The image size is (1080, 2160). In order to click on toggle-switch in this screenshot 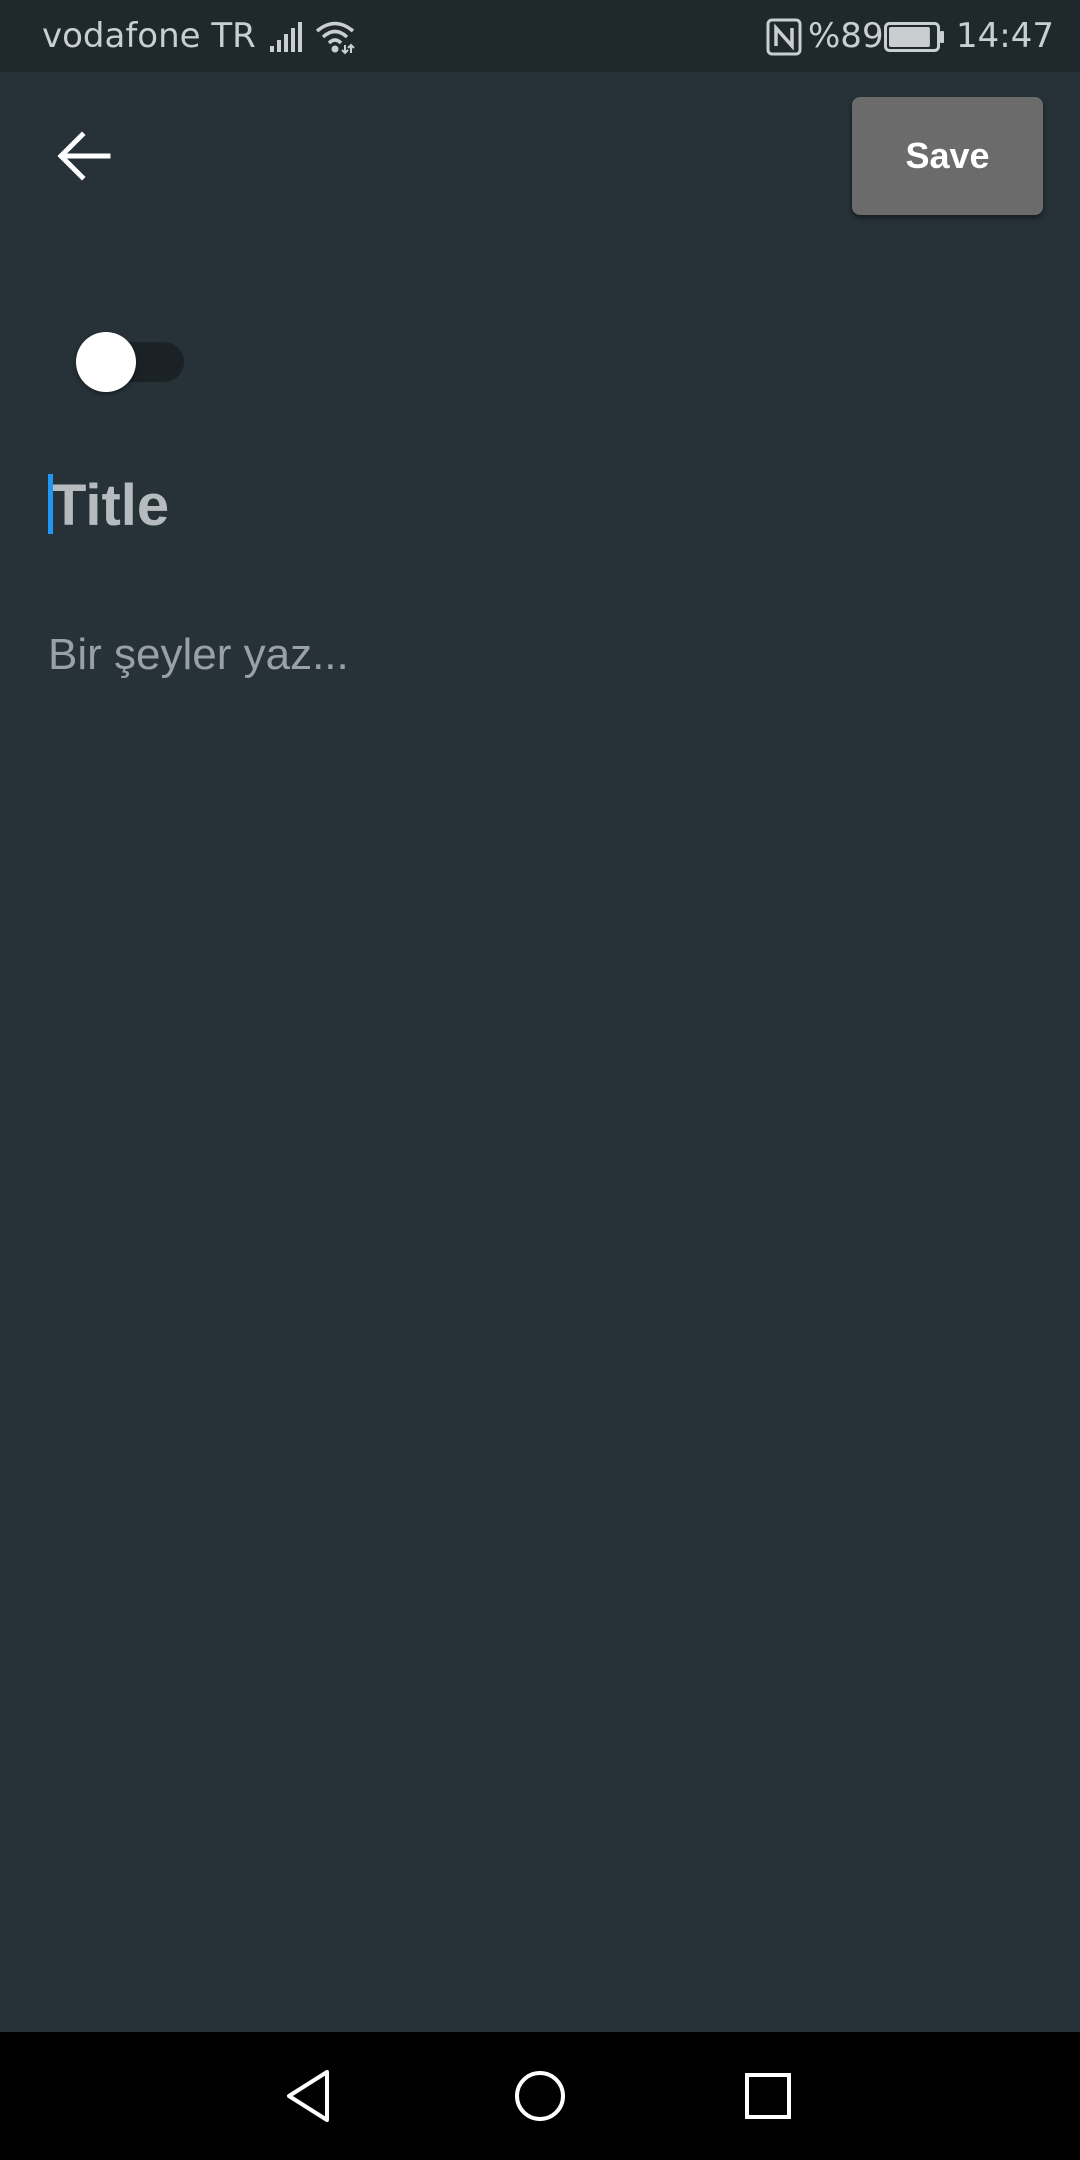, I will do `click(132, 361)`.